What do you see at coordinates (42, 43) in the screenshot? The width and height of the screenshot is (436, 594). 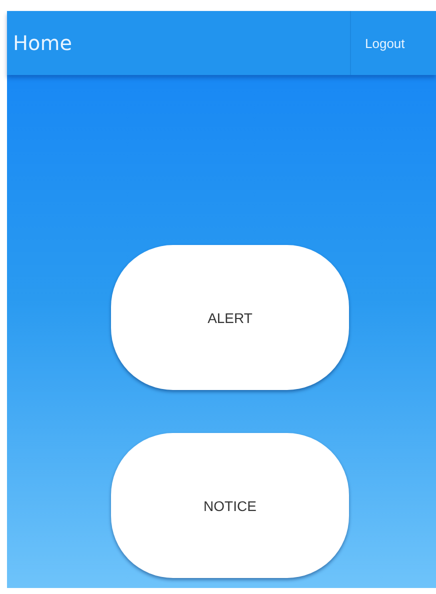 I see `app-title: Home` at bounding box center [42, 43].